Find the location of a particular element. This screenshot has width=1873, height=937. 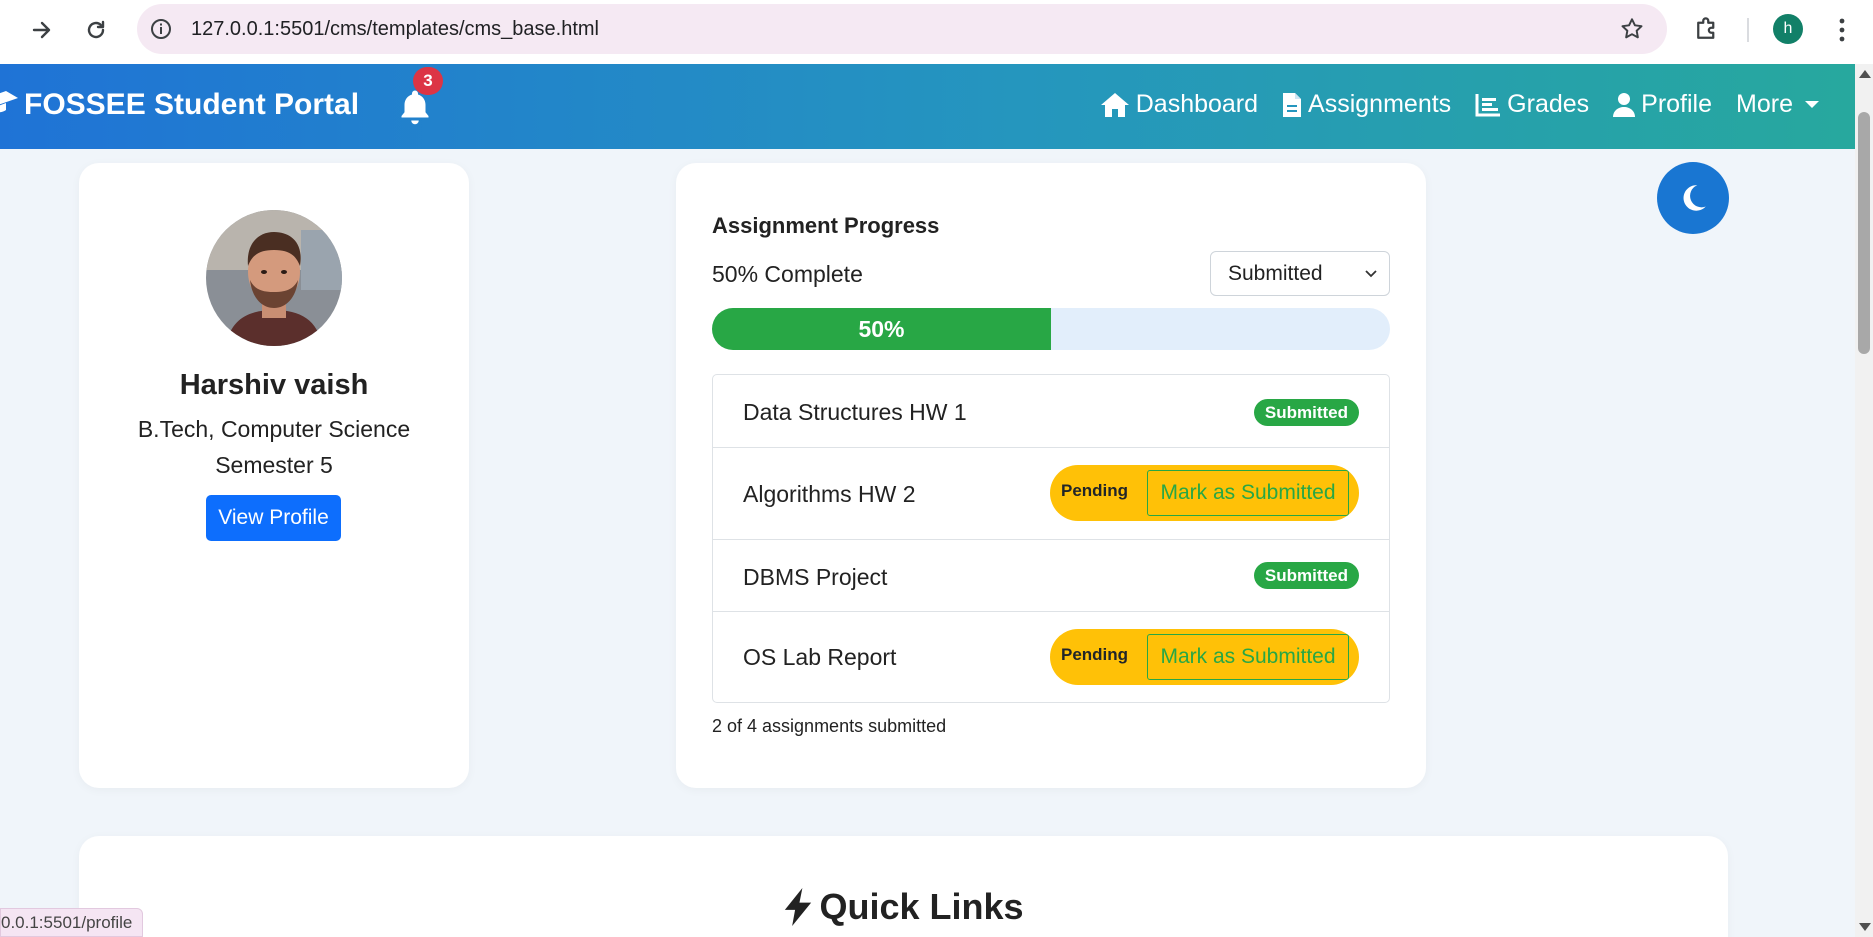

progress-bar: 50% is located at coordinates (1051, 329).